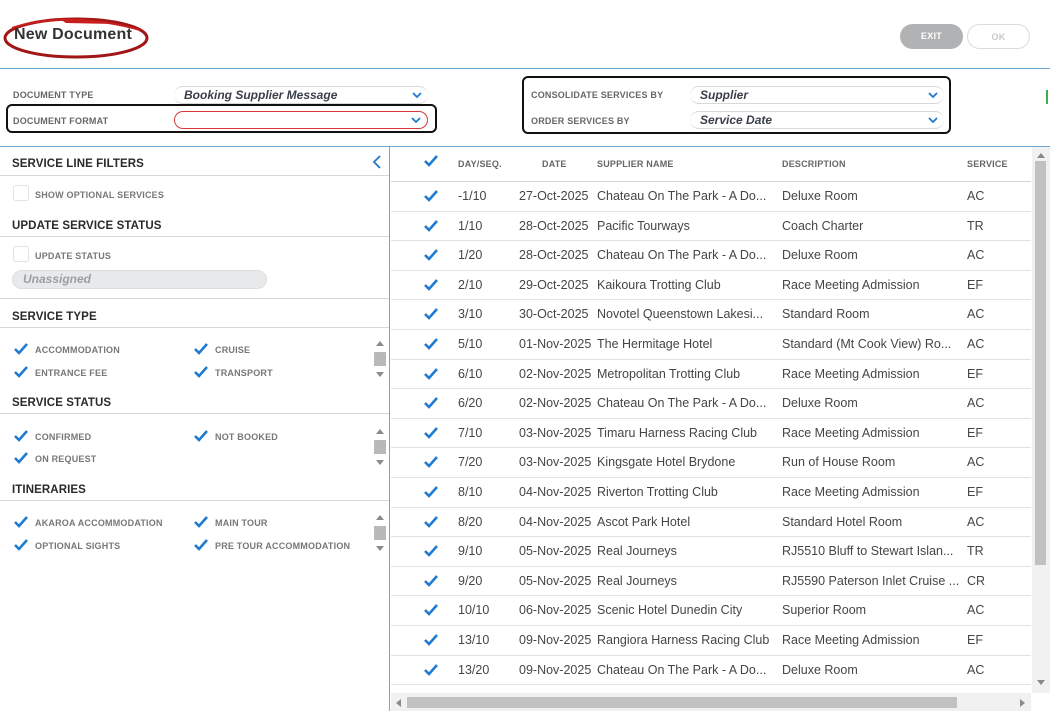 This screenshot has height=711, width=1050. What do you see at coordinates (975, 640) in the screenshot?
I see `service-cell: EF` at bounding box center [975, 640].